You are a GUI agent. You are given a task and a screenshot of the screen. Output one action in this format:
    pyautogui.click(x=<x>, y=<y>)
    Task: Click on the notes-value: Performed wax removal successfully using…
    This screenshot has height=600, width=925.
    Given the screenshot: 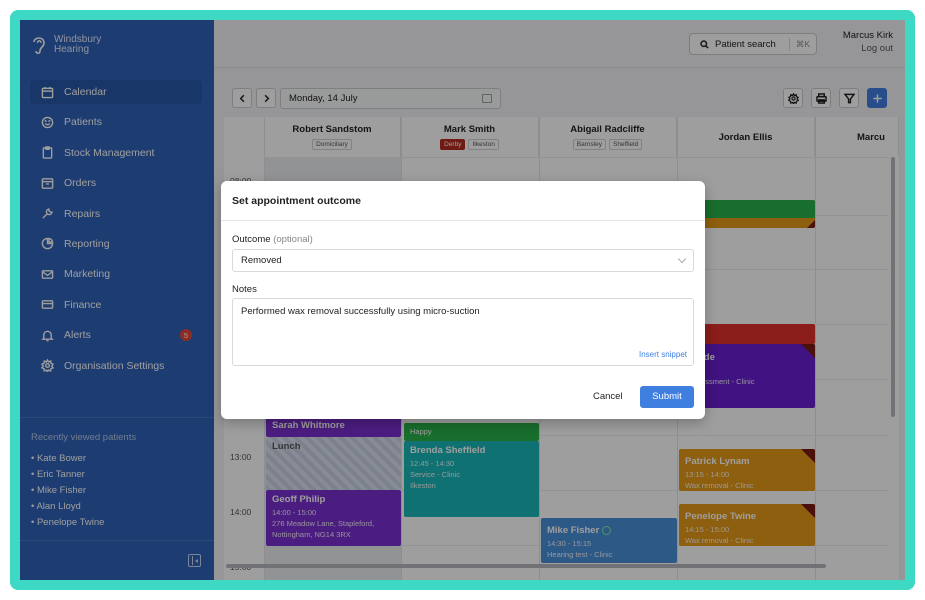 What is the action you would take?
    pyautogui.click(x=360, y=311)
    